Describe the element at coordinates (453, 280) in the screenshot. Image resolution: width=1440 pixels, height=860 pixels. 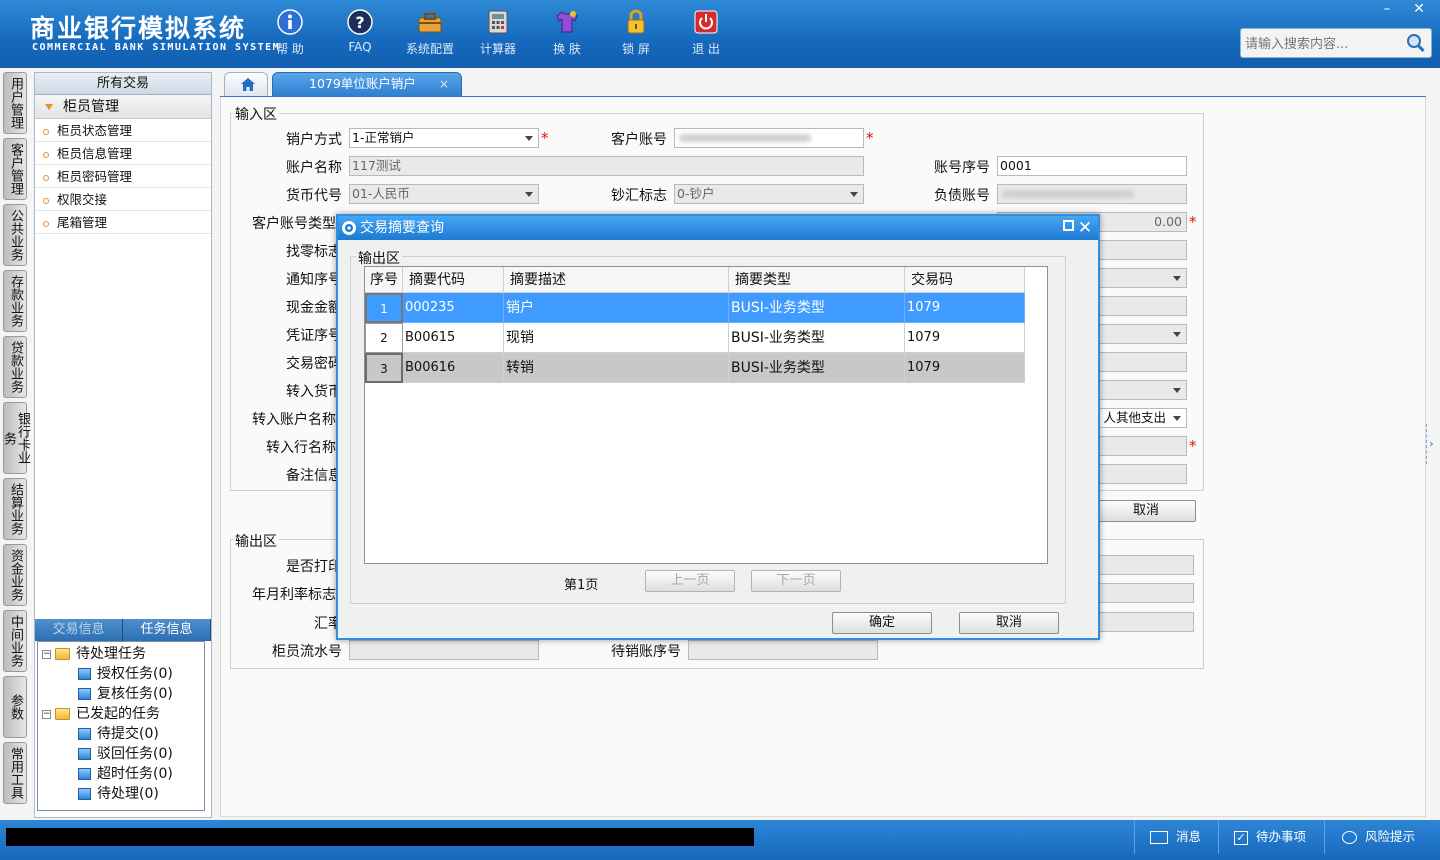
I see `col-header-code: 摘要代码` at that location.